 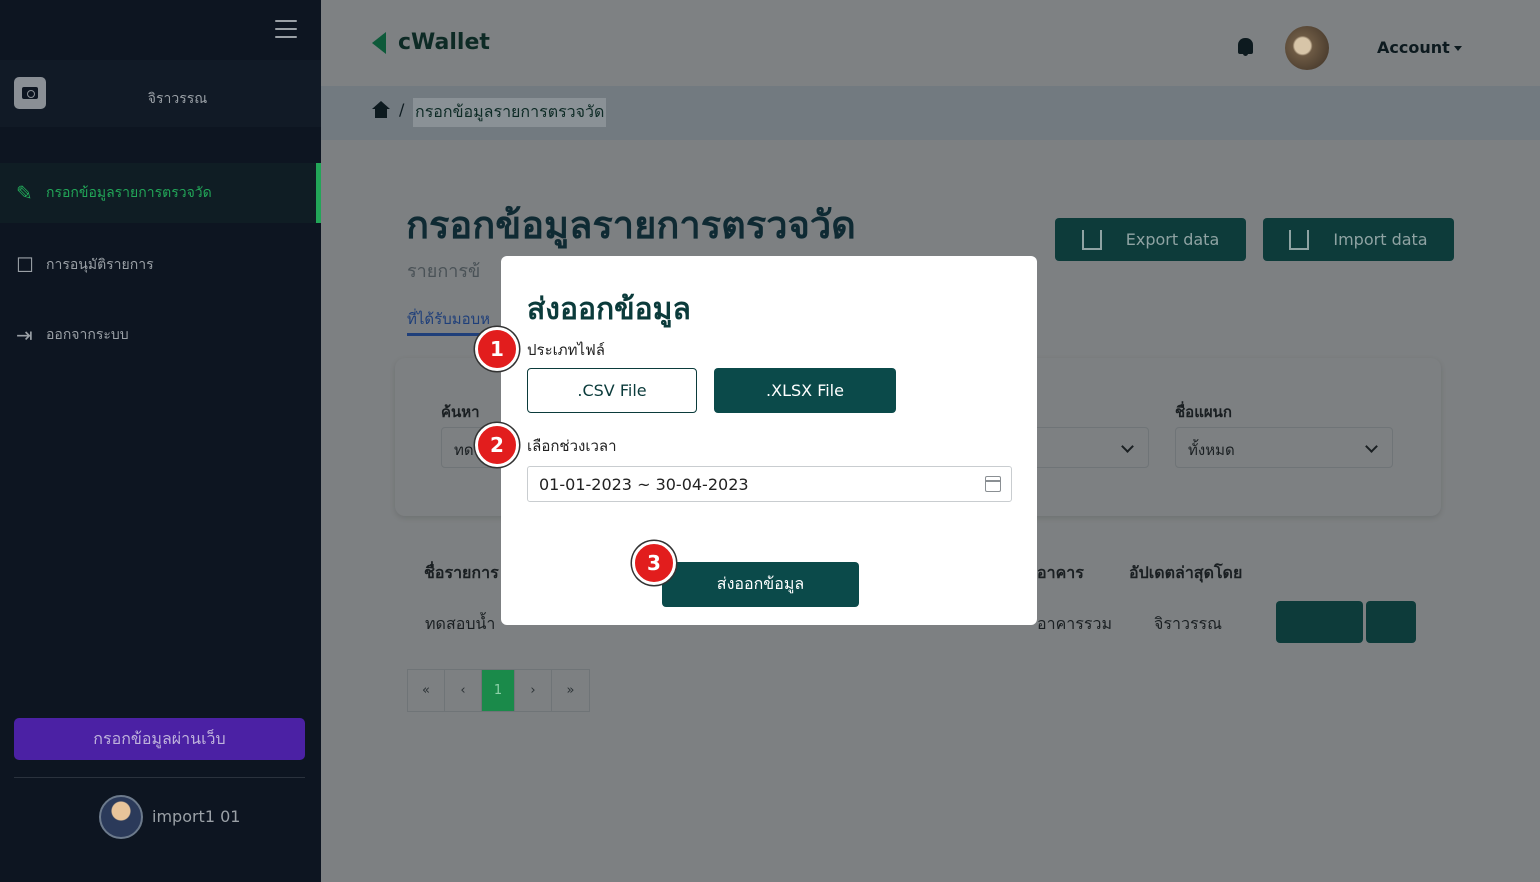 I want to click on page-prev: ‹, so click(x=463, y=690).